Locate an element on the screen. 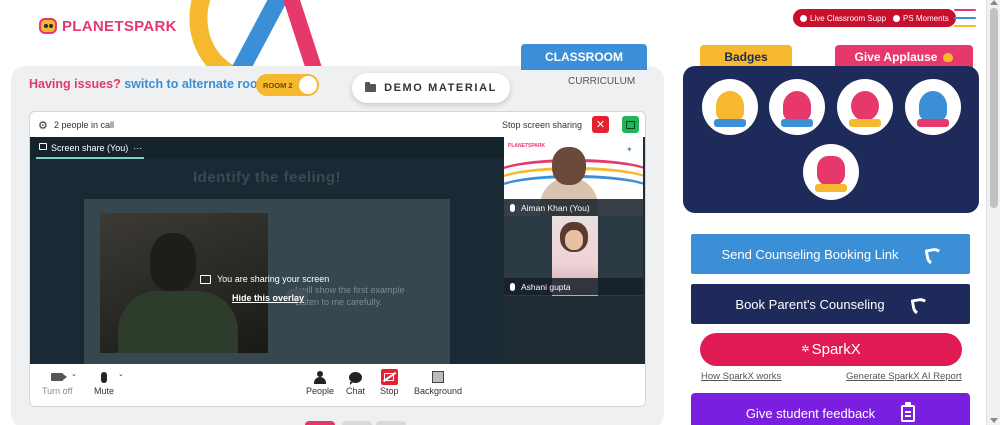 The width and height of the screenshot is (1000, 425). participant-tile: PLANETSPARK ✦ Aiman Khan (You) is located at coordinates (573, 176).